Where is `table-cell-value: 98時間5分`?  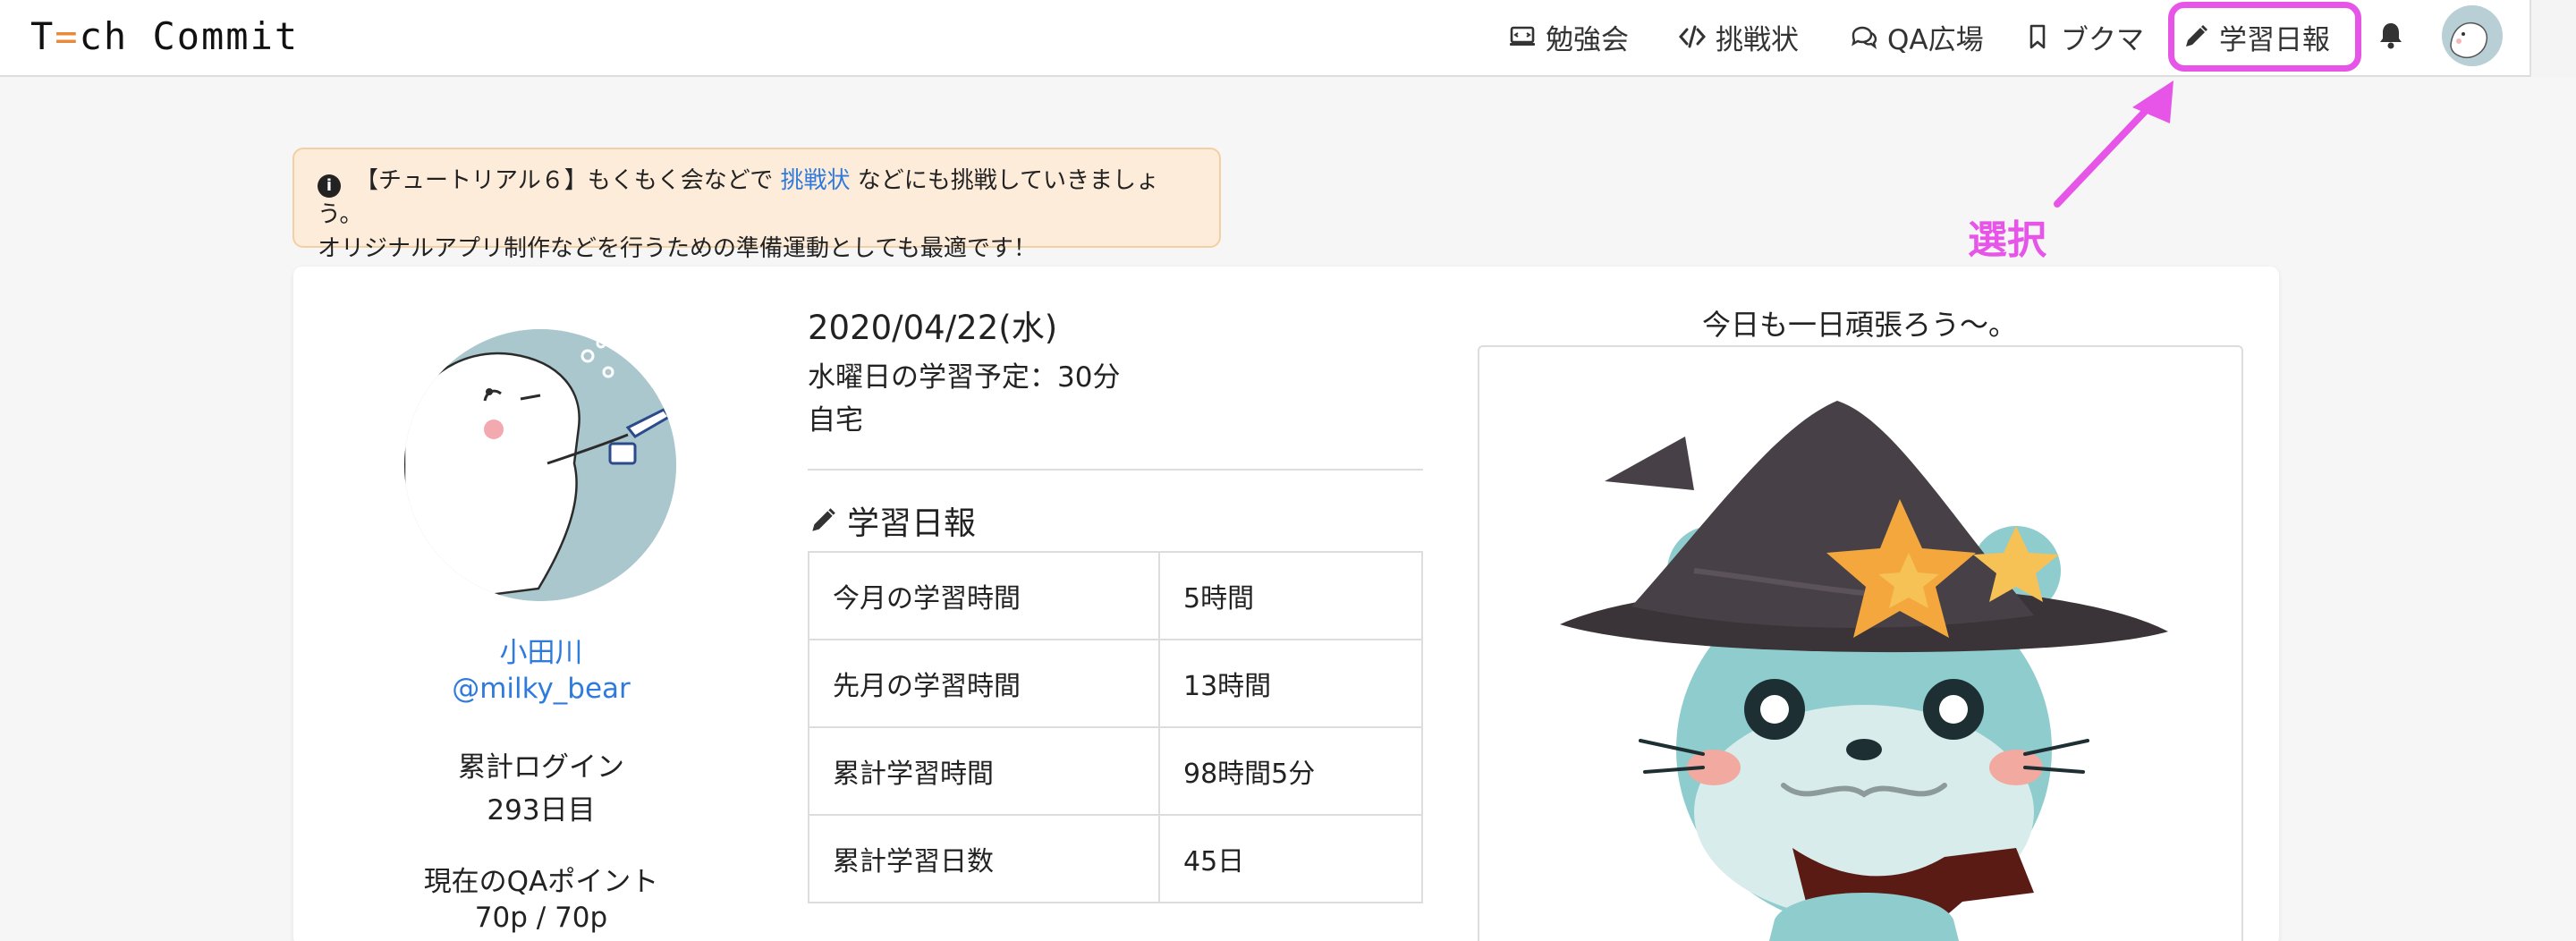
table-cell-value: 98時間5分 is located at coordinates (1290, 771).